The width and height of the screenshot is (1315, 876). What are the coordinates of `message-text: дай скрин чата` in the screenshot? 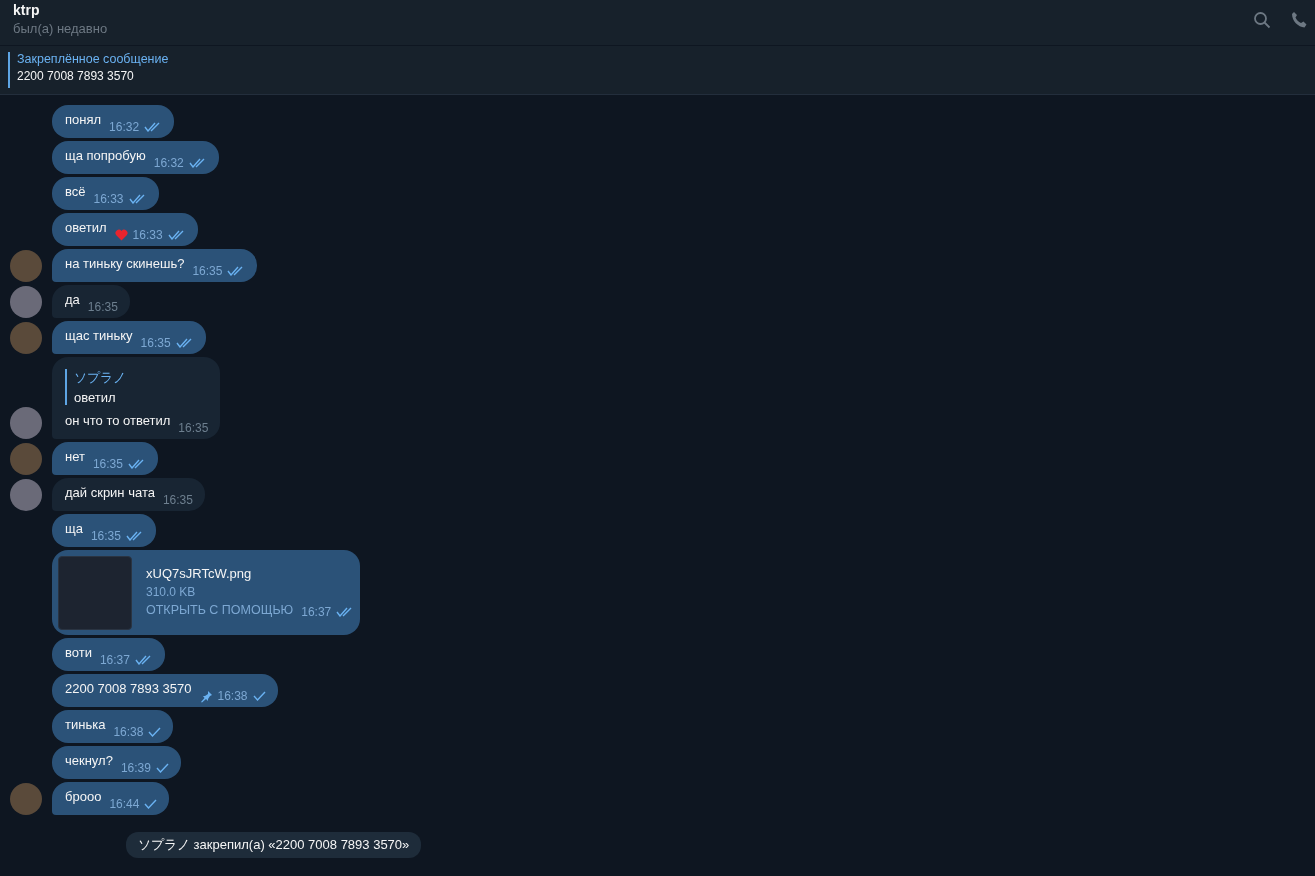 It's located at (110, 493).